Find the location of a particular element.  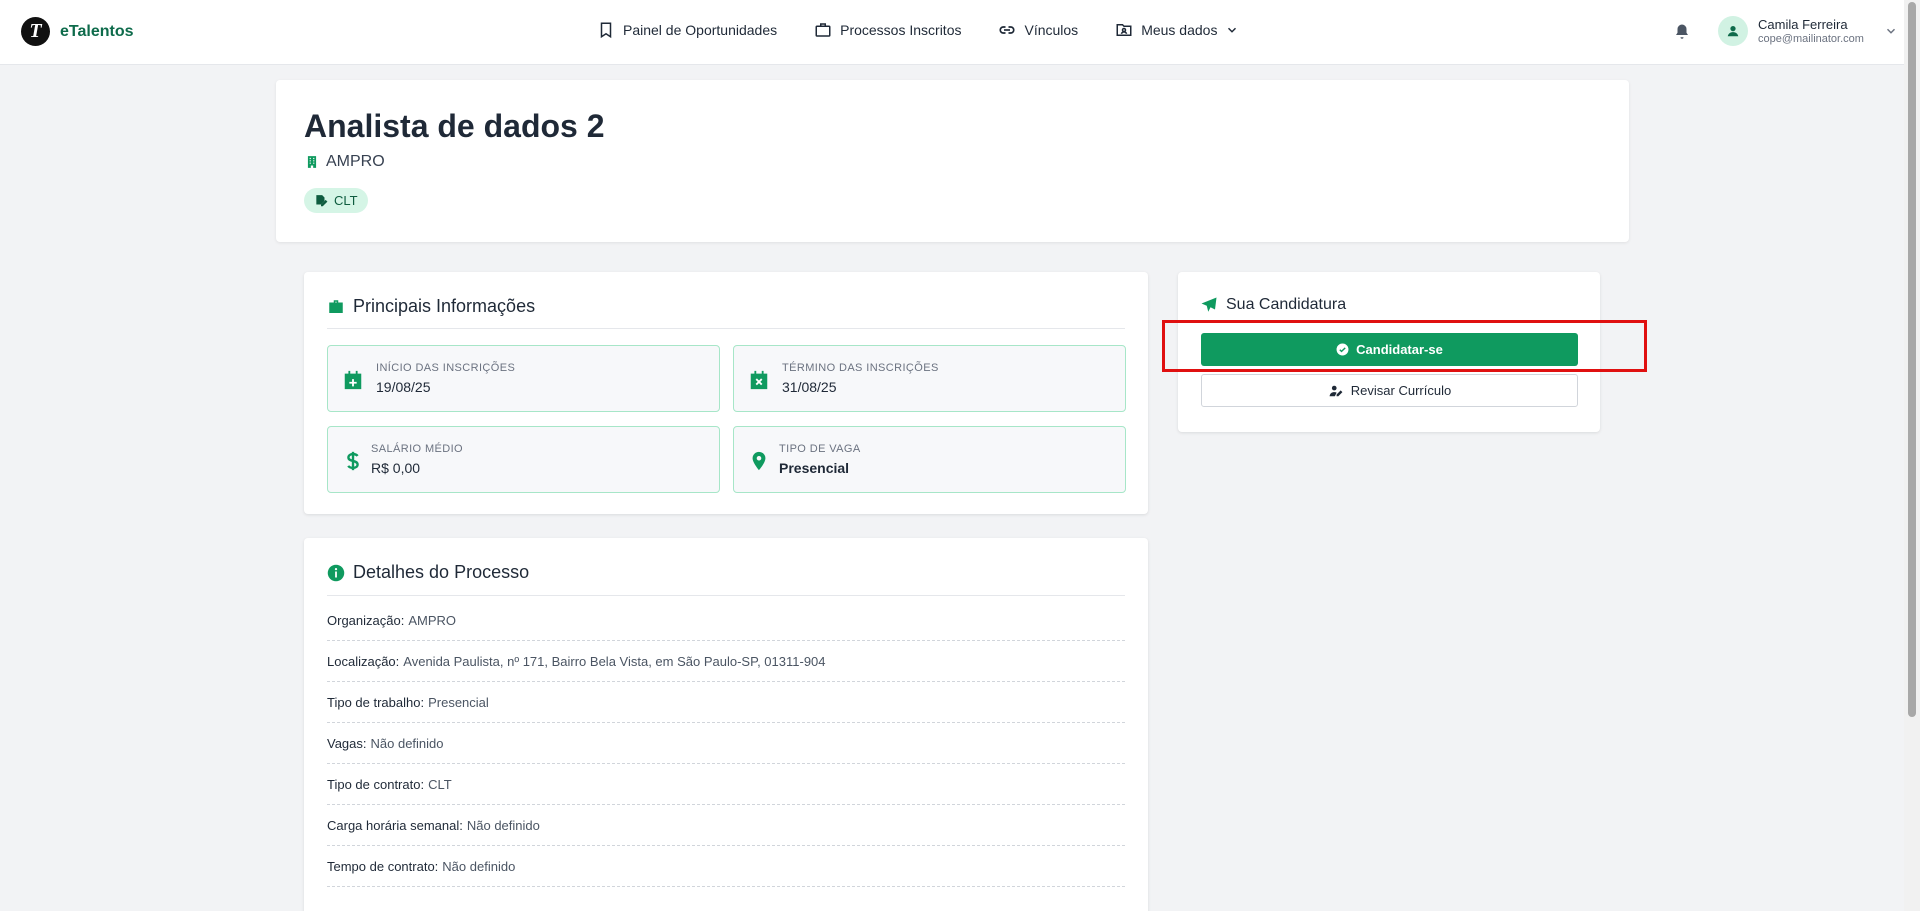

brand: T eTalentos is located at coordinates (77, 31).